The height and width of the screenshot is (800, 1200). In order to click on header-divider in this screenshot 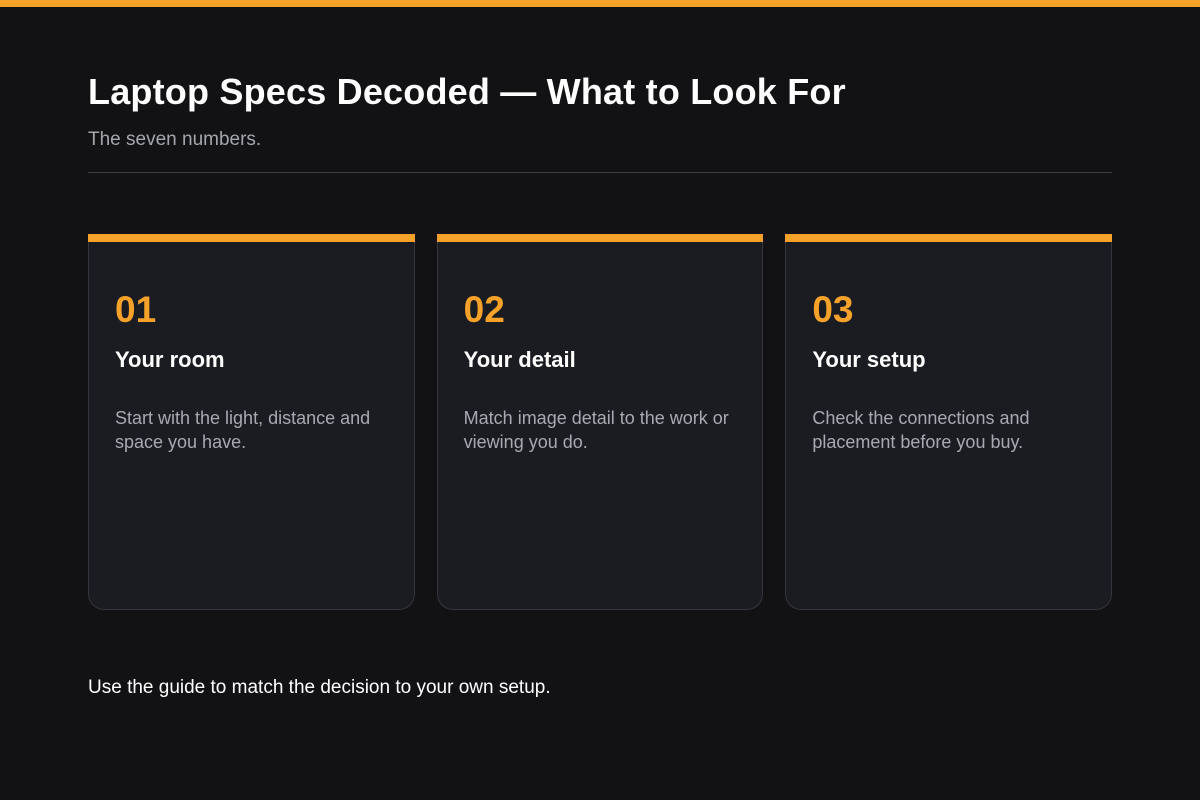, I will do `click(600, 172)`.